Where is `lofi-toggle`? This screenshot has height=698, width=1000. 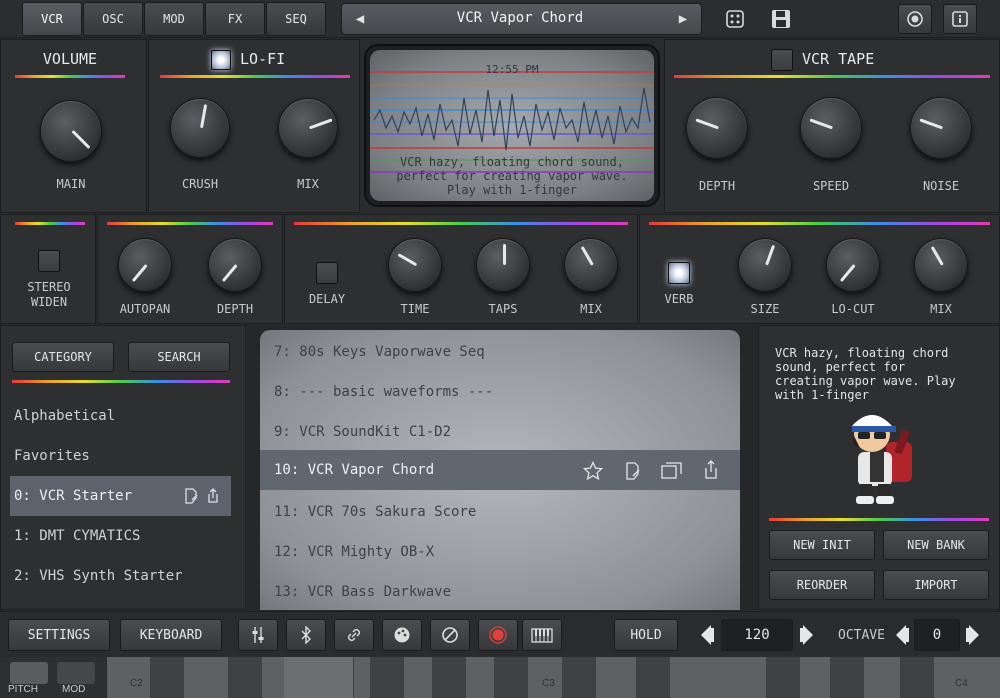 lofi-toggle is located at coordinates (221, 60).